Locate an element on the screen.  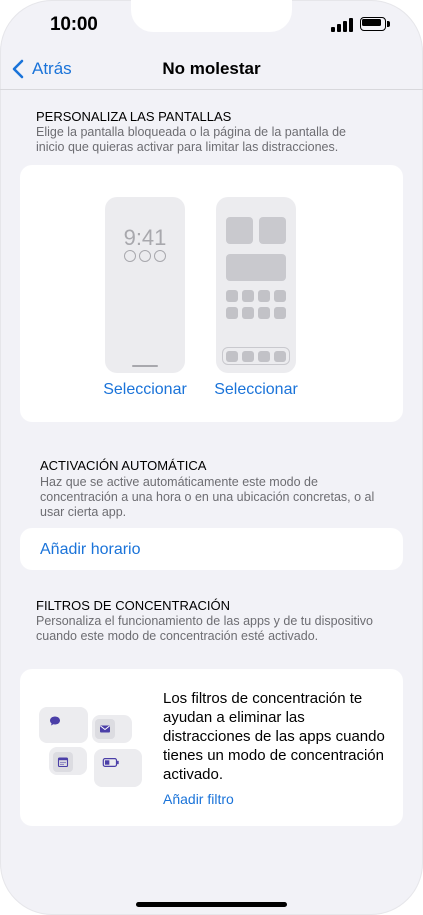
auto-section-header: ACTIVACIÓN AUTOMÁTICA is located at coordinates (123, 465).